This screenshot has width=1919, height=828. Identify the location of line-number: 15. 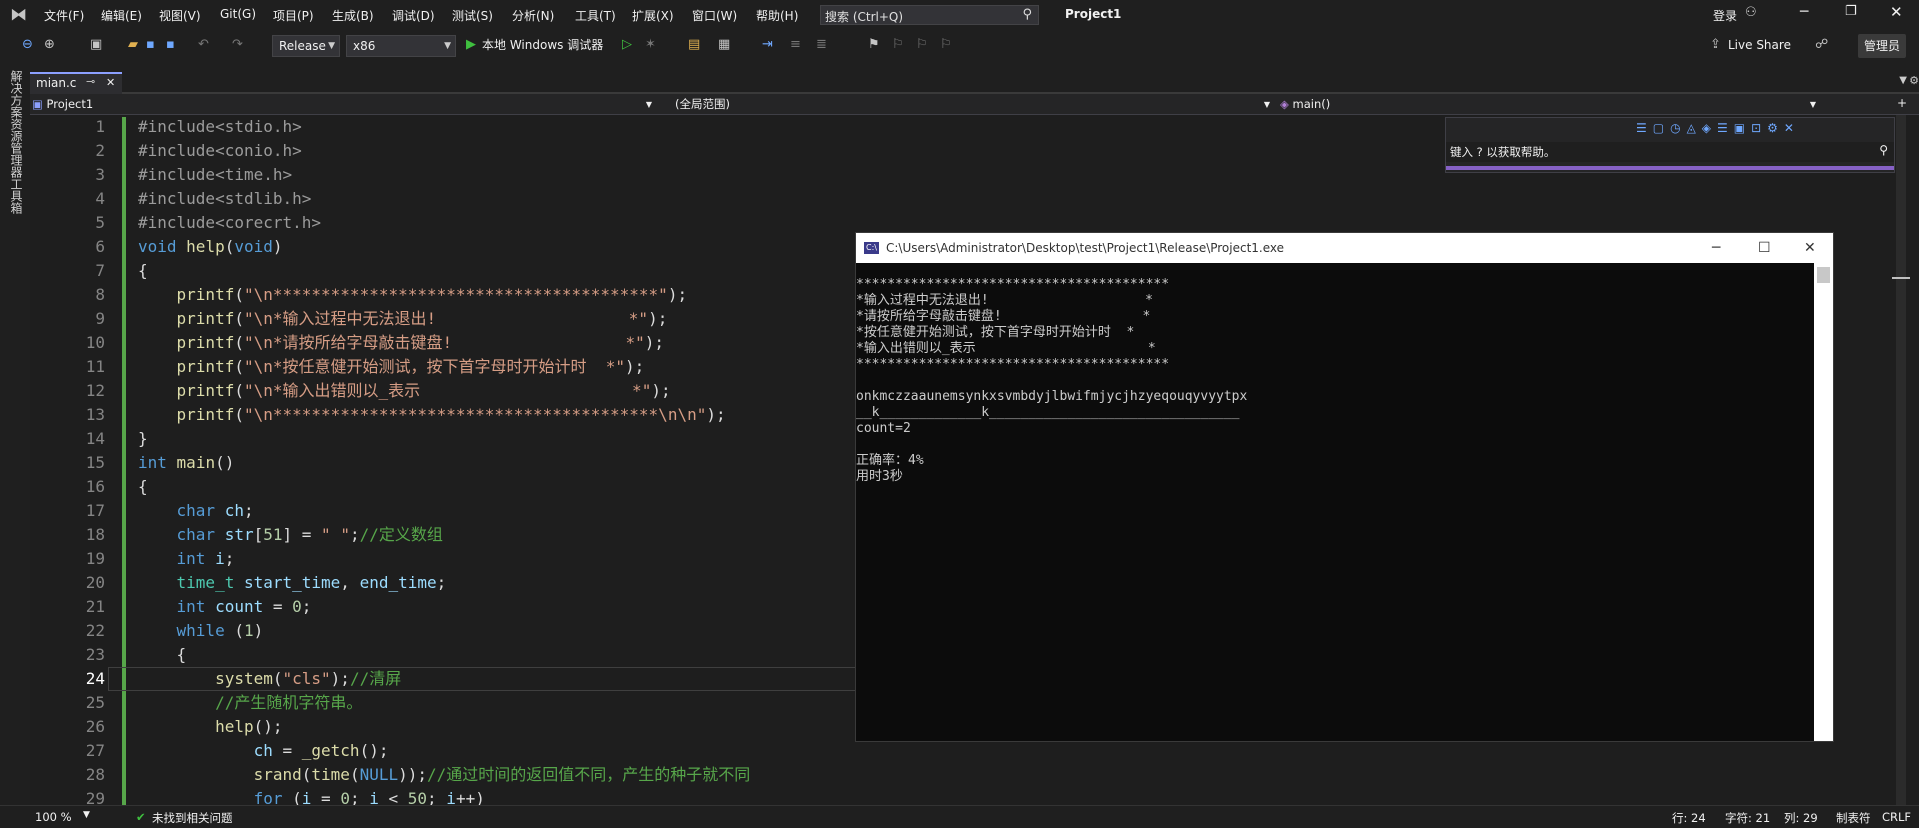
(95, 462).